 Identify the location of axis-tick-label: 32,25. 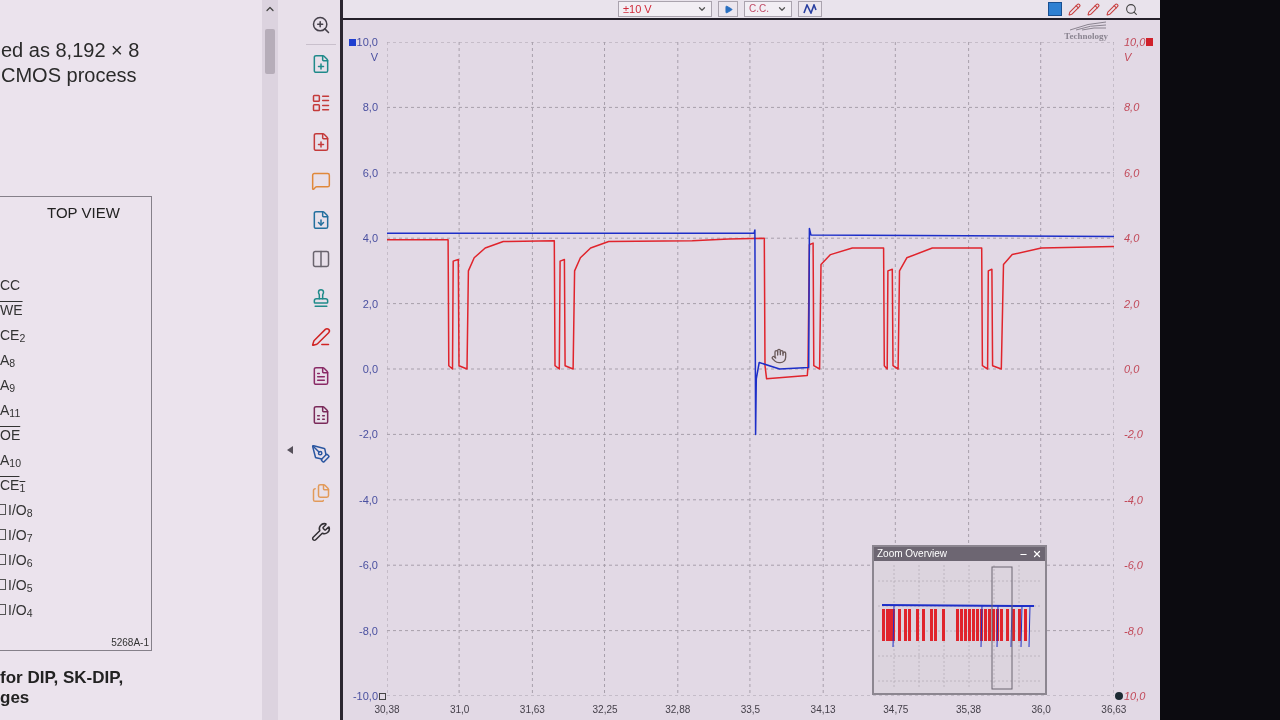
(605, 710).